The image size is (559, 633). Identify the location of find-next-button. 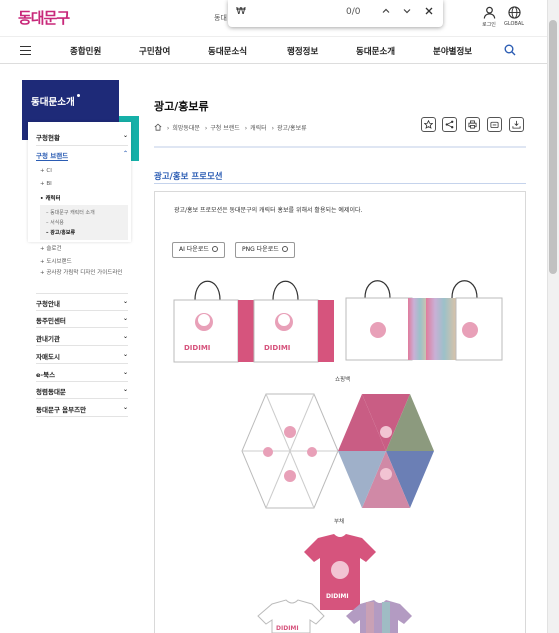
(407, 13).